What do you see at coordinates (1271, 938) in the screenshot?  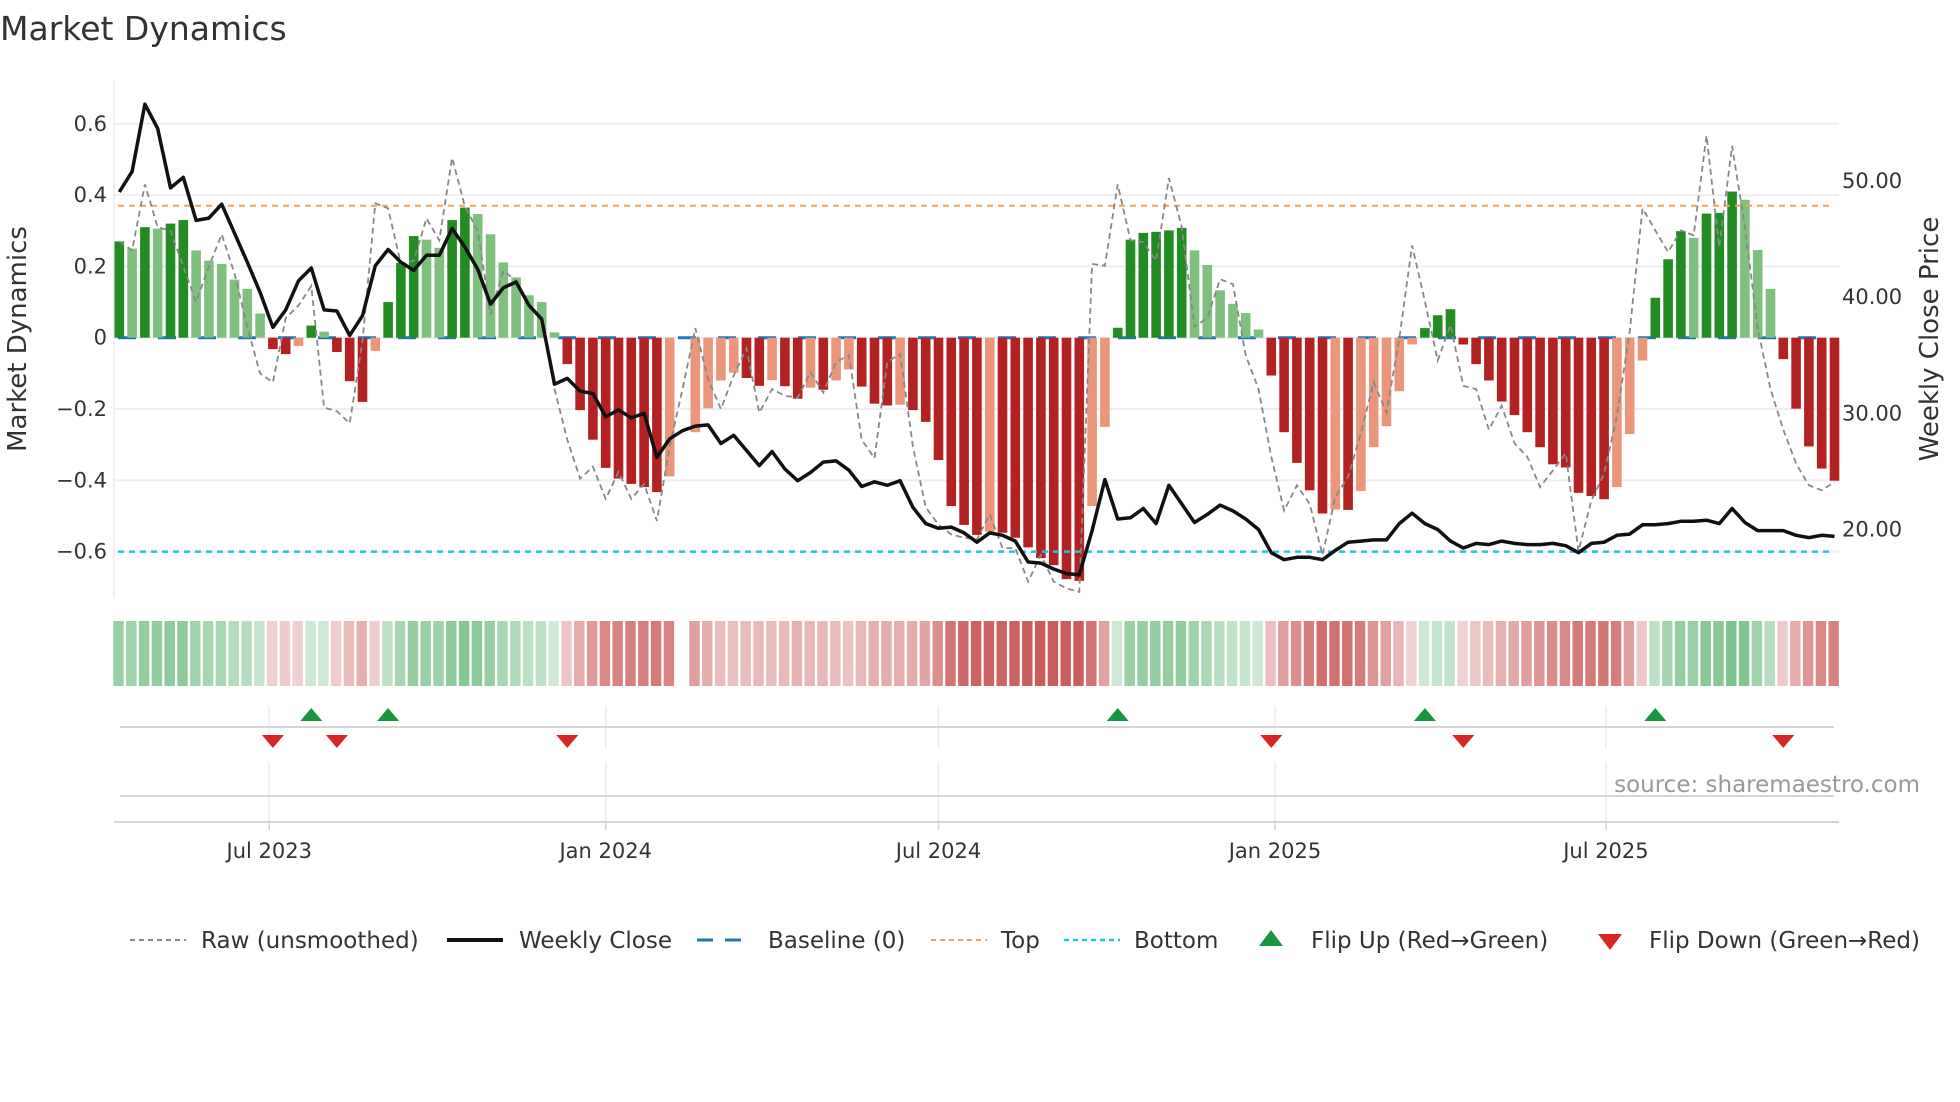 I see `legend-flip-up-icon` at bounding box center [1271, 938].